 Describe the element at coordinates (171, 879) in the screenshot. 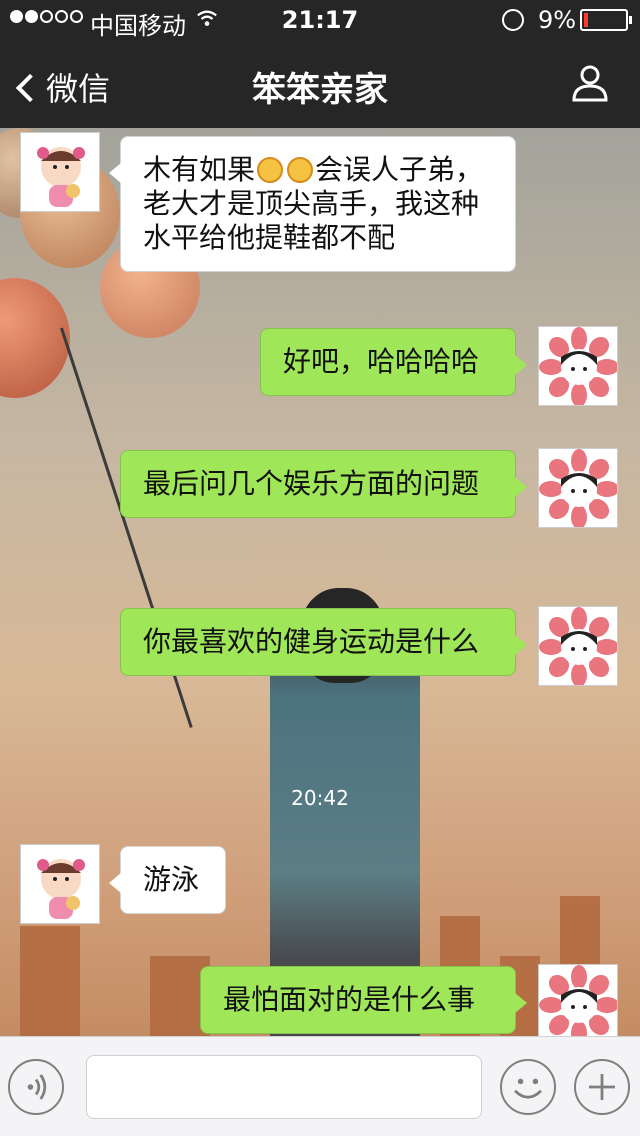

I see `message-text: 游泳` at that location.